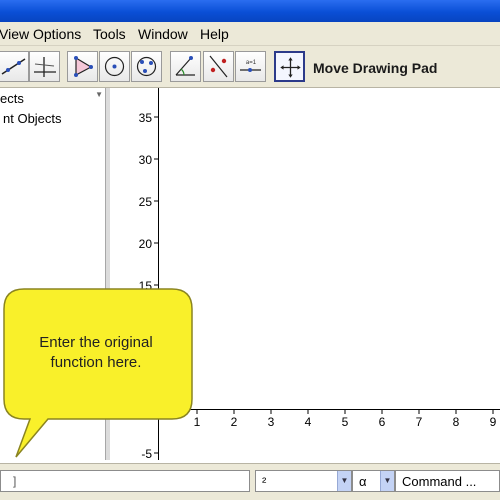 This screenshot has height=500, width=500. What do you see at coordinates (251, 63) in the screenshot?
I see `svg-text: a=1` at bounding box center [251, 63].